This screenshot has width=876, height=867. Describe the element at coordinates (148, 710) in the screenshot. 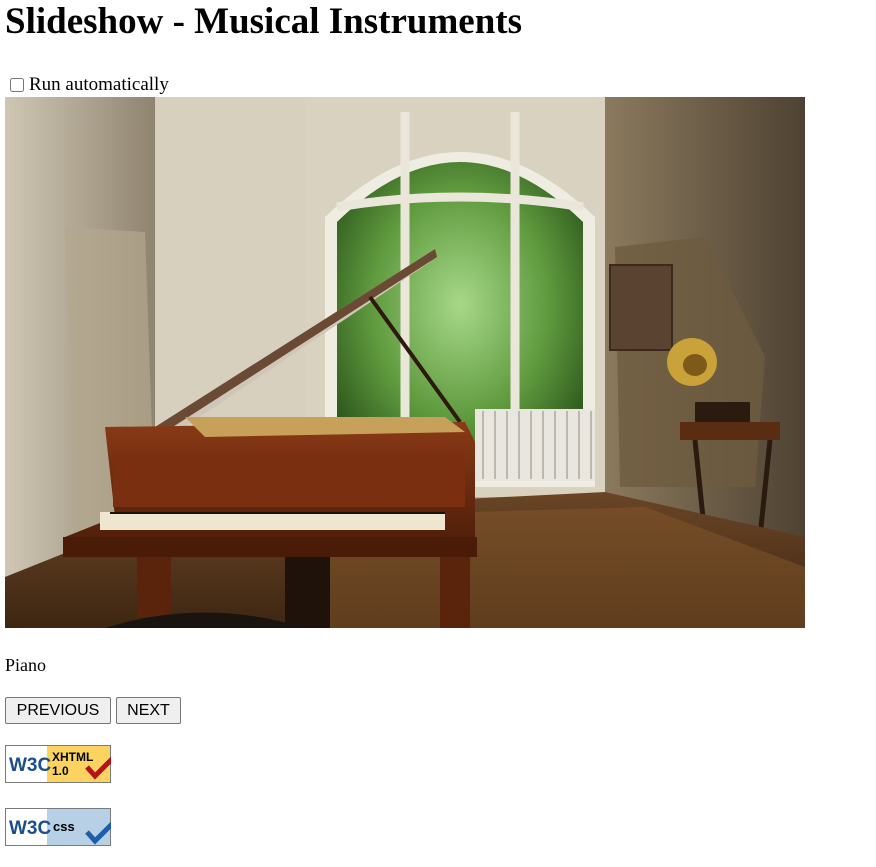

I see `next-button: NEXT` at that location.